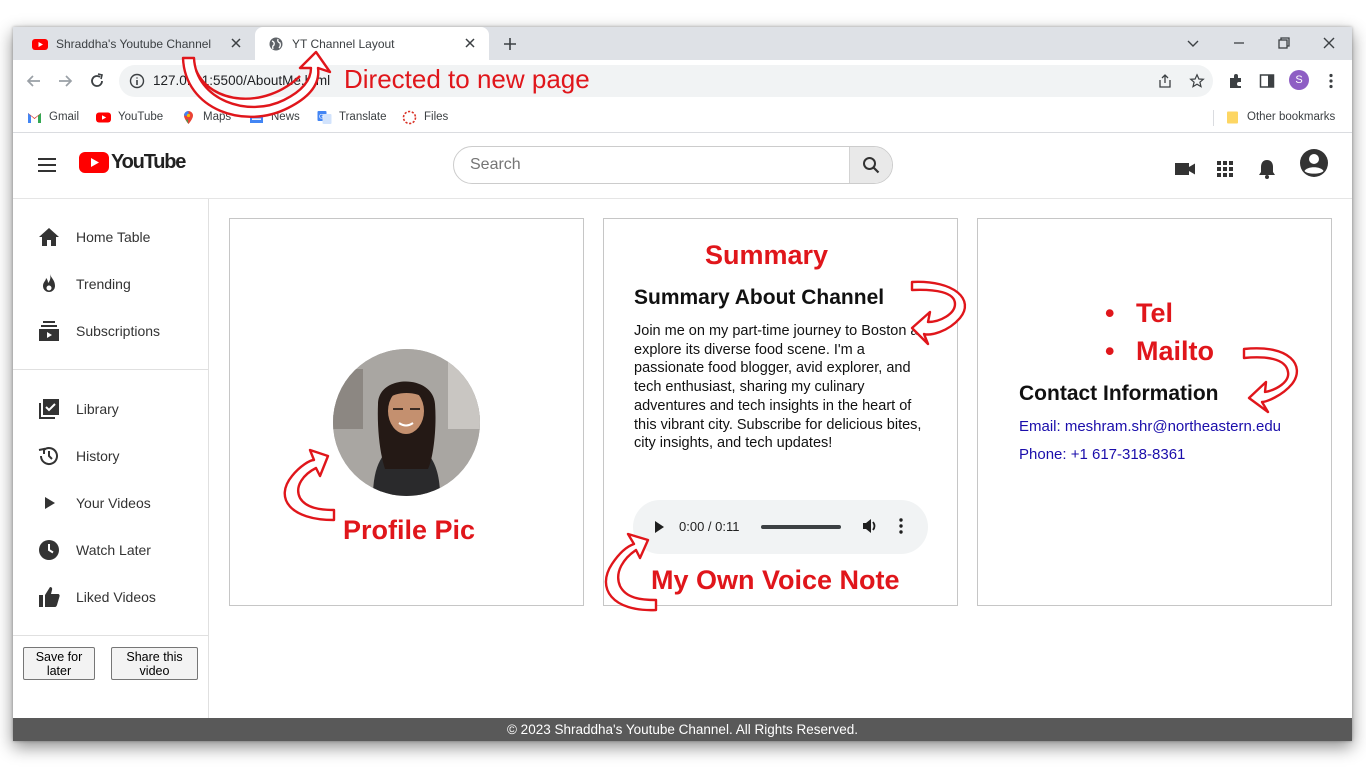 The image size is (1366, 768). What do you see at coordinates (406, 422) in the screenshot?
I see `profile-picture` at bounding box center [406, 422].